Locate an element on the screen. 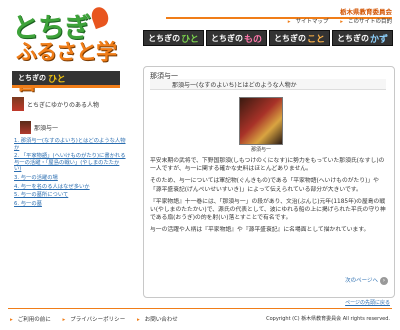 The image size is (400, 330). header-links: ▸ サイトマップ ▸ このサイトの目的 is located at coordinates (335, 21).